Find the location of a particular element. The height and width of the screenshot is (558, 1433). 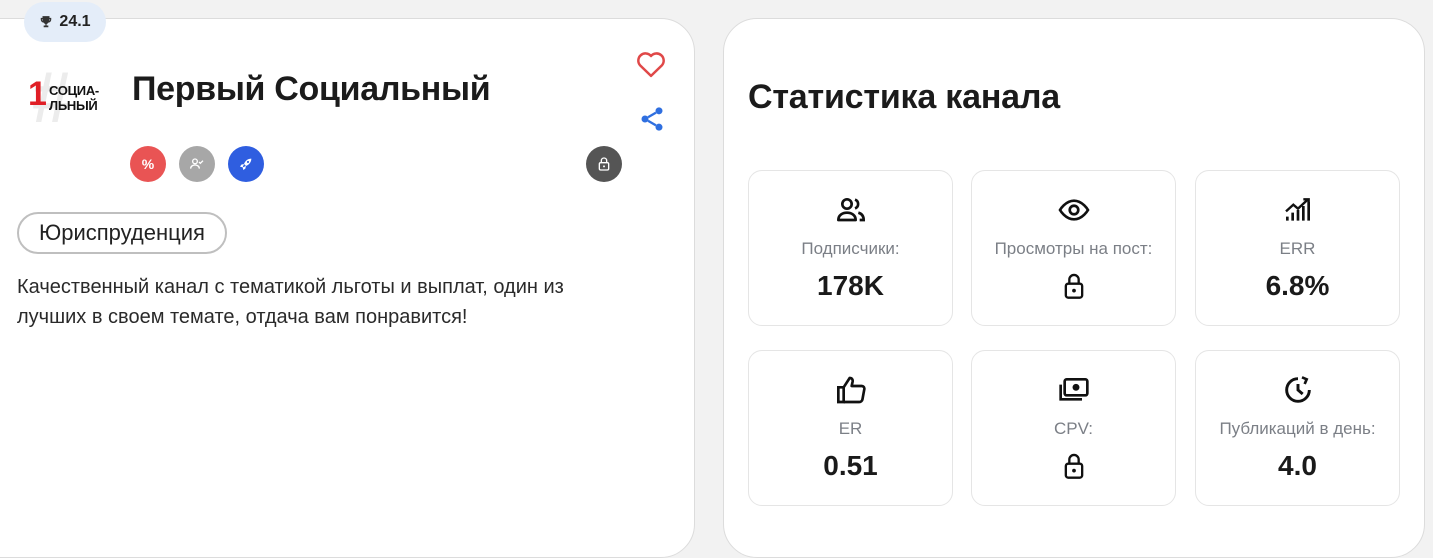

stat-views-per-post: Просмотры на пост: is located at coordinates (1073, 248).